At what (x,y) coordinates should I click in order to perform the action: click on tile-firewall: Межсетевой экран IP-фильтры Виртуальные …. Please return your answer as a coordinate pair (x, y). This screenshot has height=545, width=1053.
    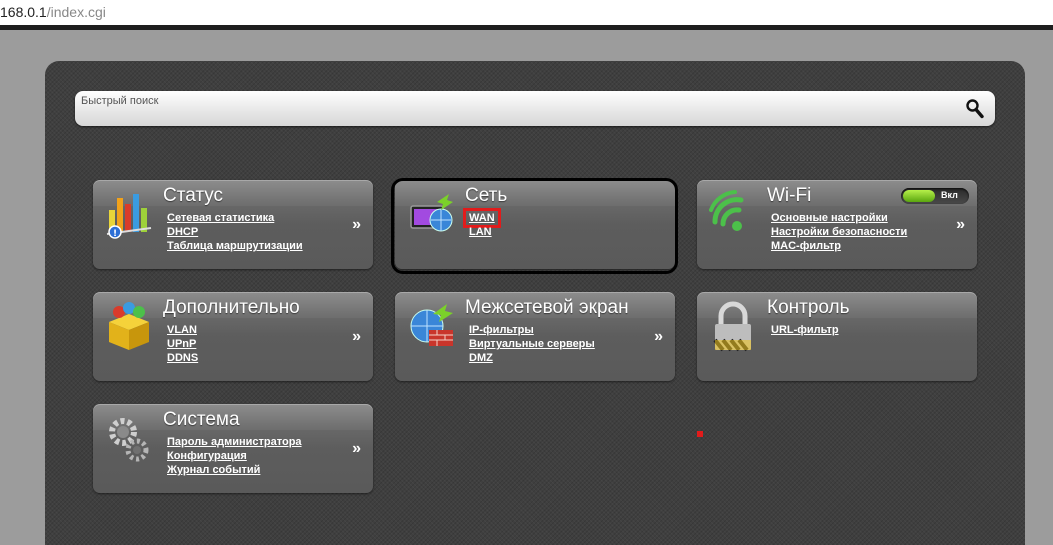
    Looking at the image, I should click on (535, 336).